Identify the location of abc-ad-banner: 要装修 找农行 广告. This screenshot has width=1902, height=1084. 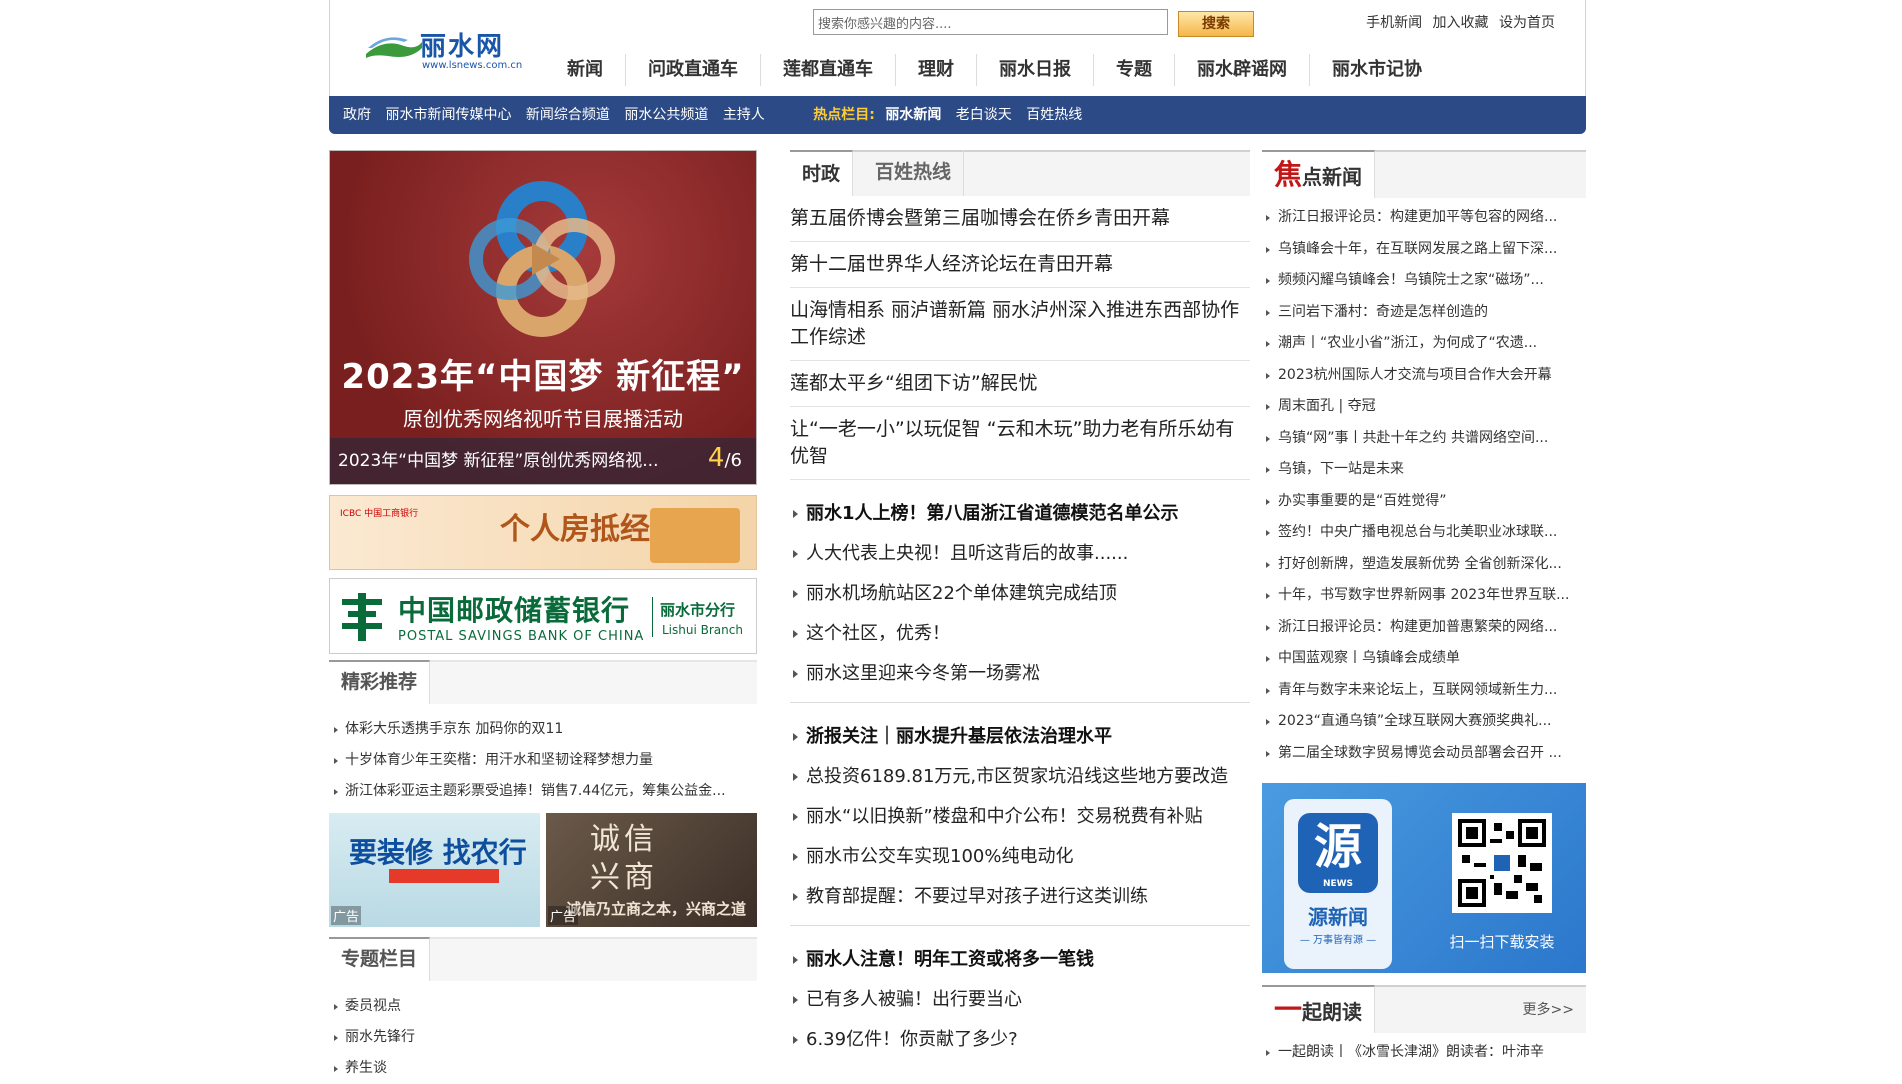
(434, 870).